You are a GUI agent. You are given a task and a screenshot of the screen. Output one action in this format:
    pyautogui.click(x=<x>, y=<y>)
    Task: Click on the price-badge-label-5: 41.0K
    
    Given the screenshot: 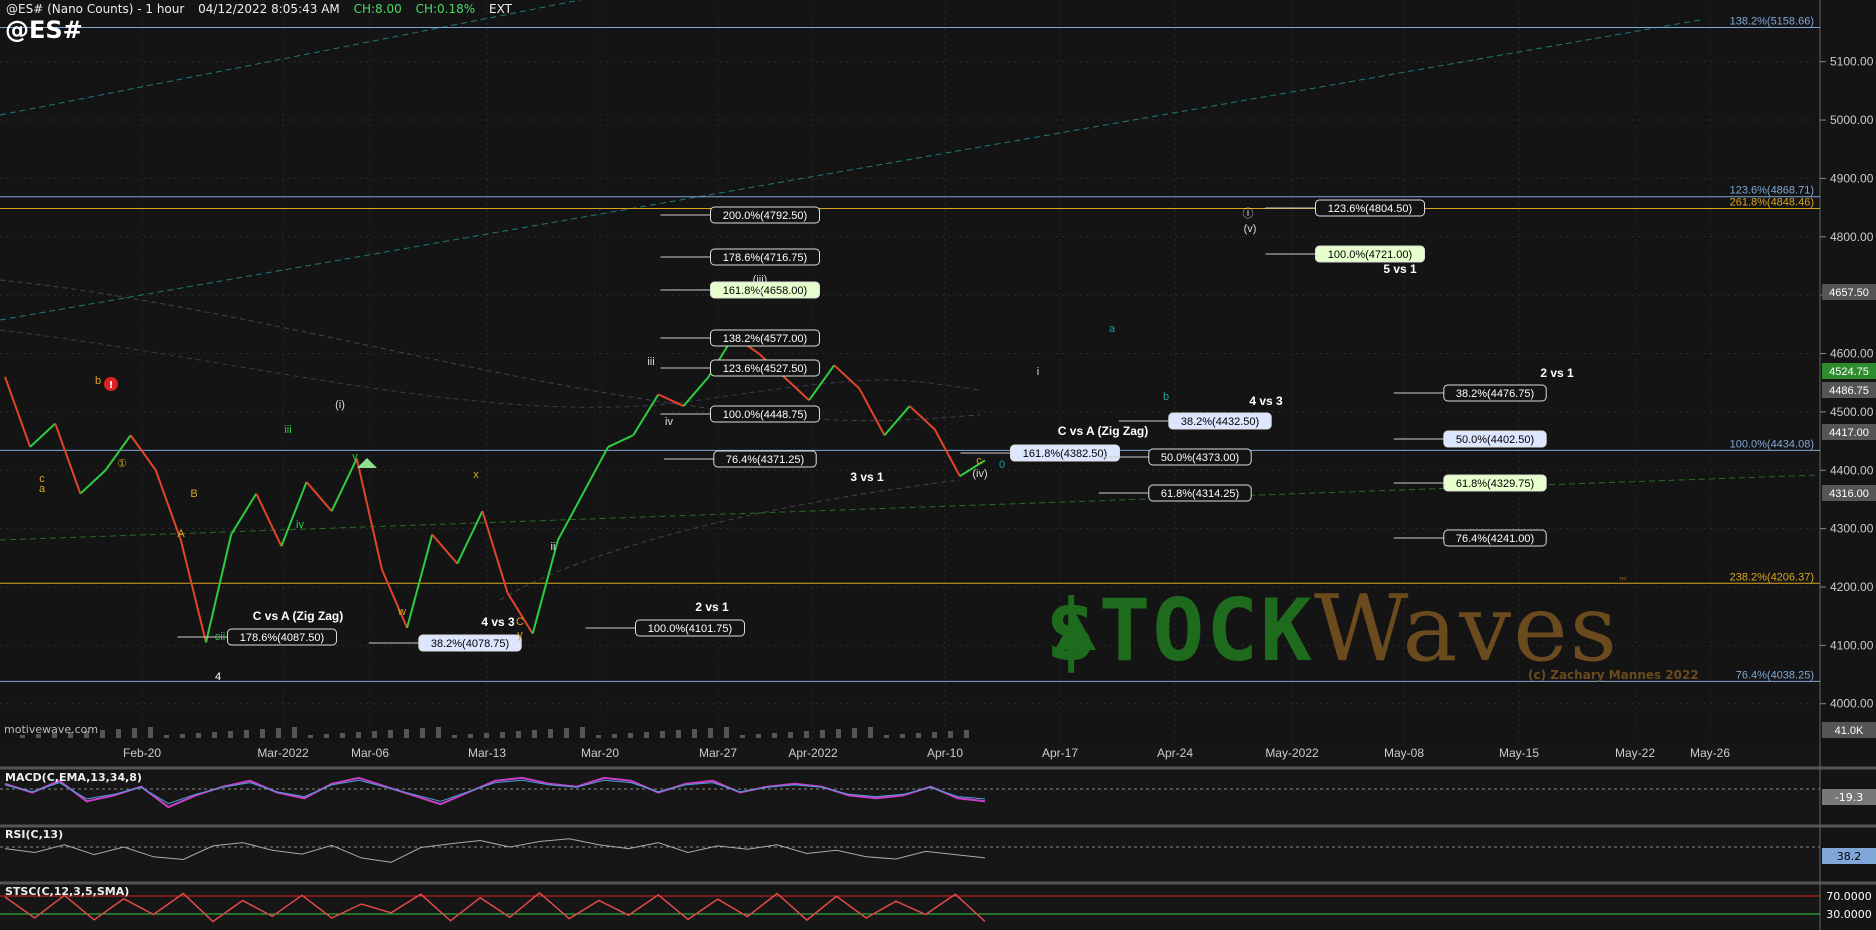 What is the action you would take?
    pyautogui.click(x=1849, y=731)
    